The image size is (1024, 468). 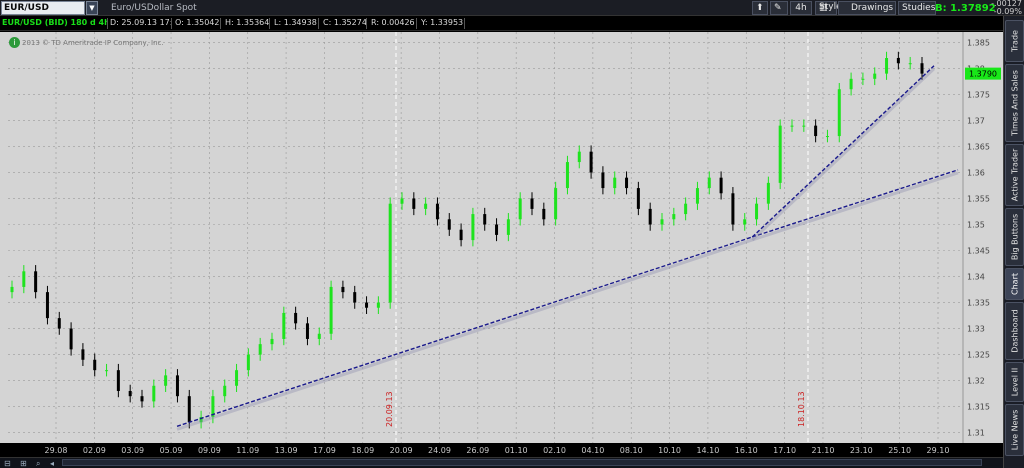 What do you see at coordinates (976, 277) in the screenshot?
I see `y-tick-label: 1.34` at bounding box center [976, 277].